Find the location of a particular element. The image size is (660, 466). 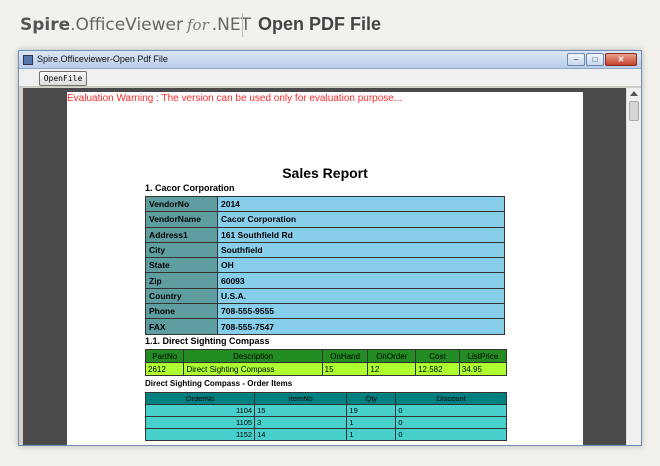

report-title: Sales Report is located at coordinates (325, 173).